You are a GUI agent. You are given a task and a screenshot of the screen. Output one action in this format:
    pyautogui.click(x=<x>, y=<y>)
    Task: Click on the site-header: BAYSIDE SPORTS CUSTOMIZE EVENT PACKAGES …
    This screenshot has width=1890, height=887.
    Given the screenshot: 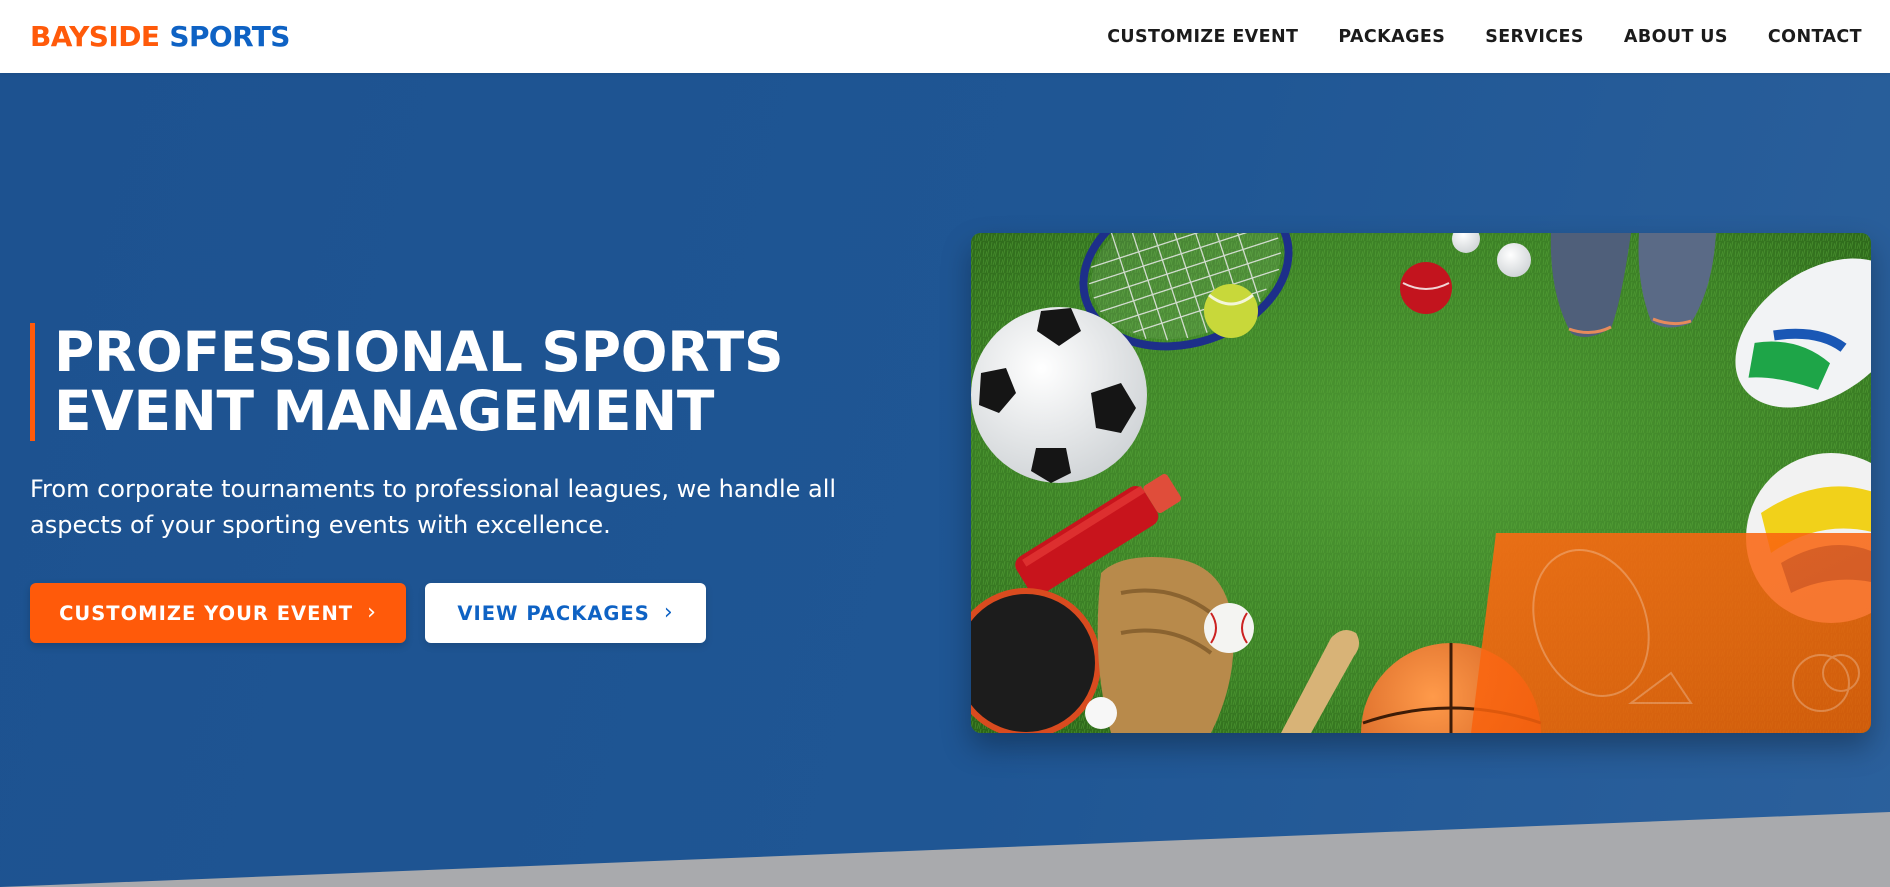 What is the action you would take?
    pyautogui.click(x=945, y=36)
    